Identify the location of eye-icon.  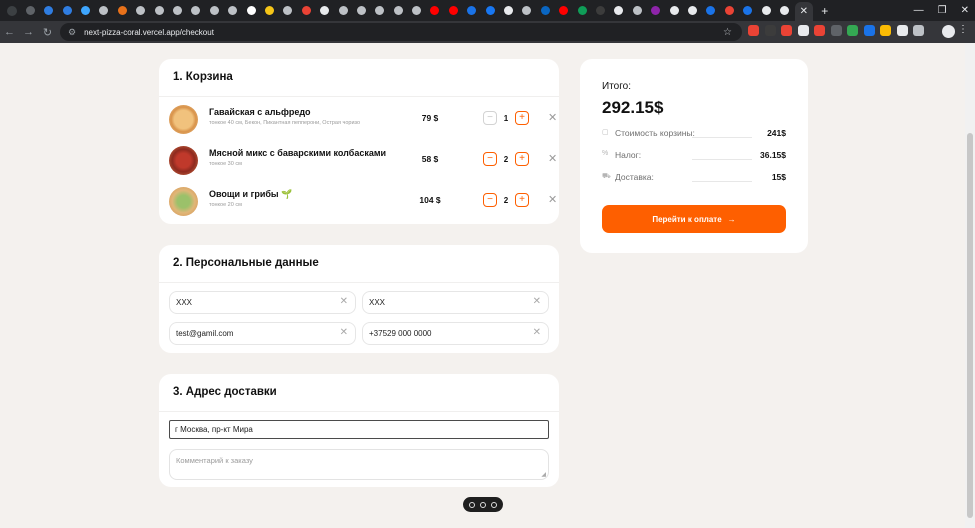
(482, 504).